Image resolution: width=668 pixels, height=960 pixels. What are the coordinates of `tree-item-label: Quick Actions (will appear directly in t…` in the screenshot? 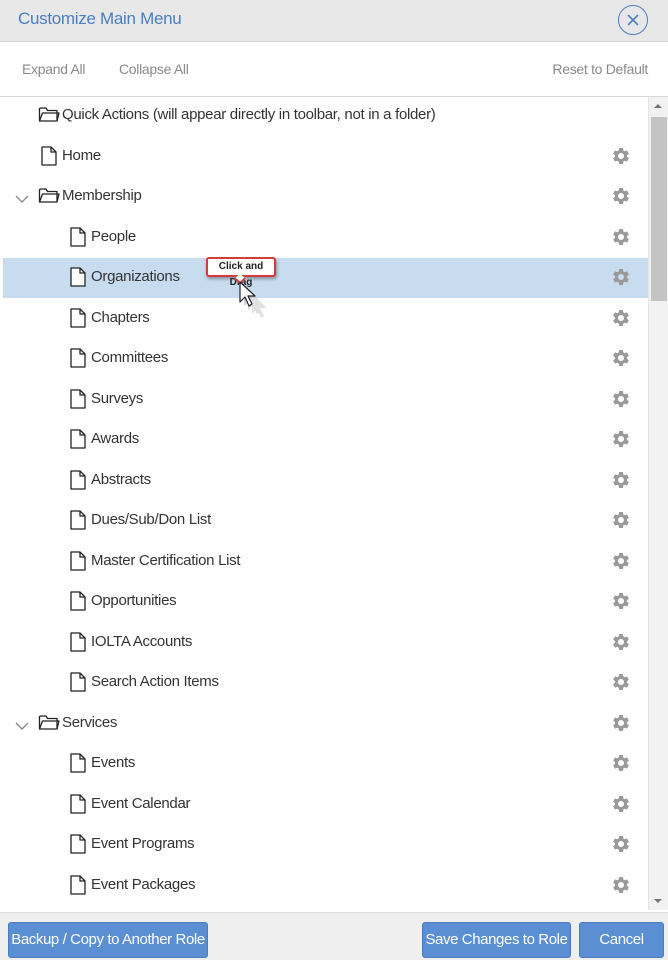 It's located at (249, 114).